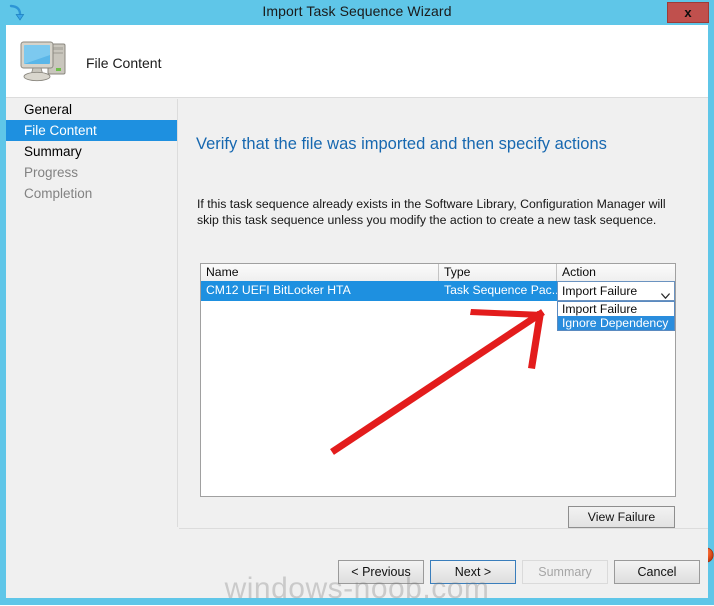 The height and width of the screenshot is (606, 714). What do you see at coordinates (91, 109) in the screenshot?
I see `sidebar-item-general: General` at bounding box center [91, 109].